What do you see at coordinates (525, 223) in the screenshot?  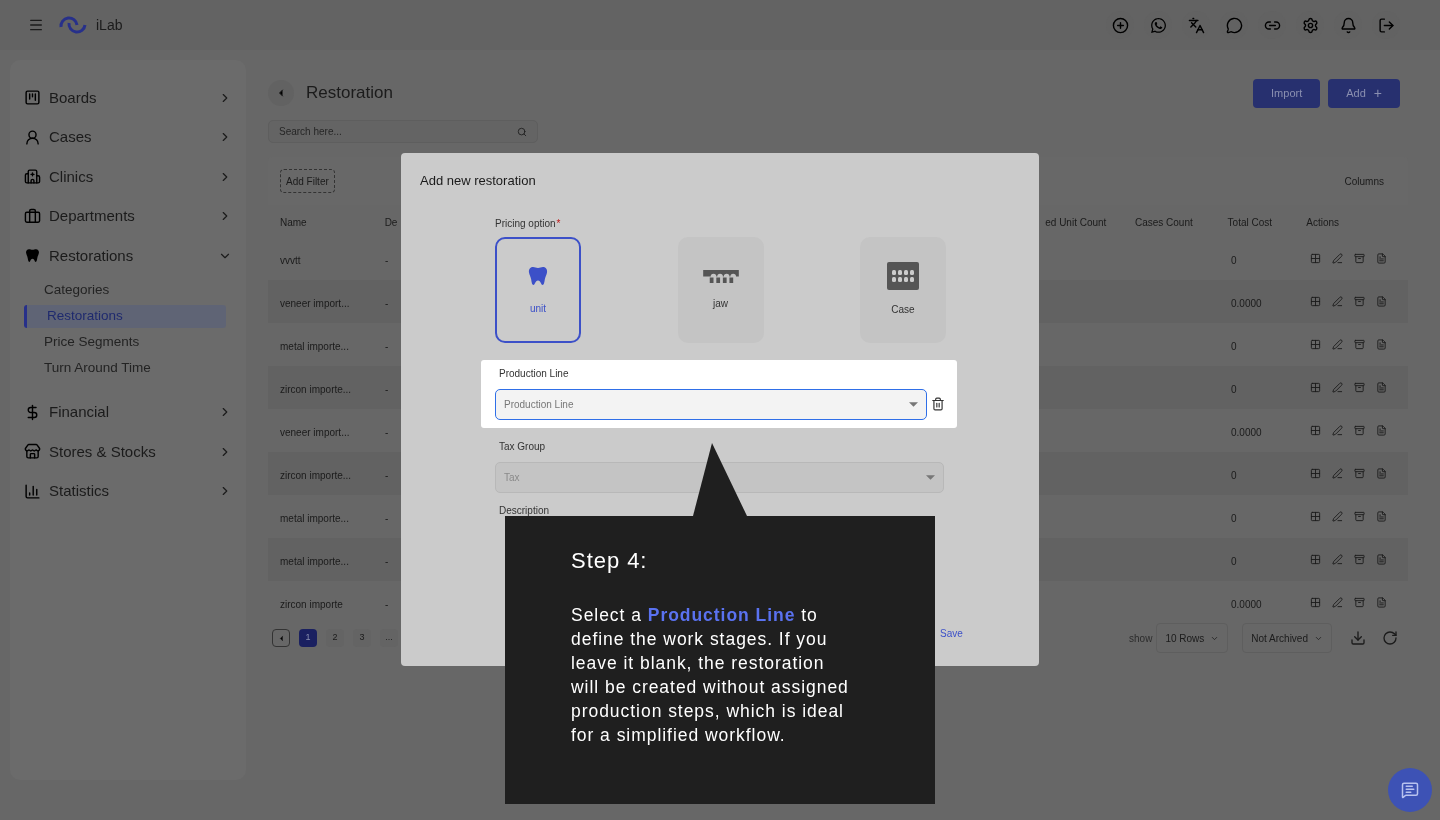 I see `field-label: Pricing option` at bounding box center [525, 223].